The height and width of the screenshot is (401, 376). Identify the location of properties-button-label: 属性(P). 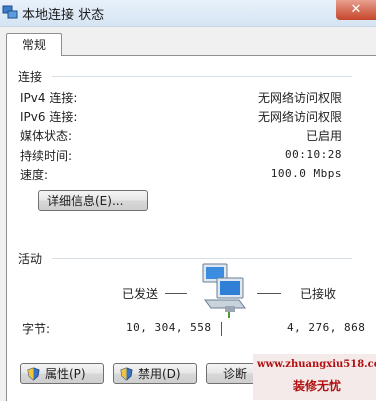
(65, 374).